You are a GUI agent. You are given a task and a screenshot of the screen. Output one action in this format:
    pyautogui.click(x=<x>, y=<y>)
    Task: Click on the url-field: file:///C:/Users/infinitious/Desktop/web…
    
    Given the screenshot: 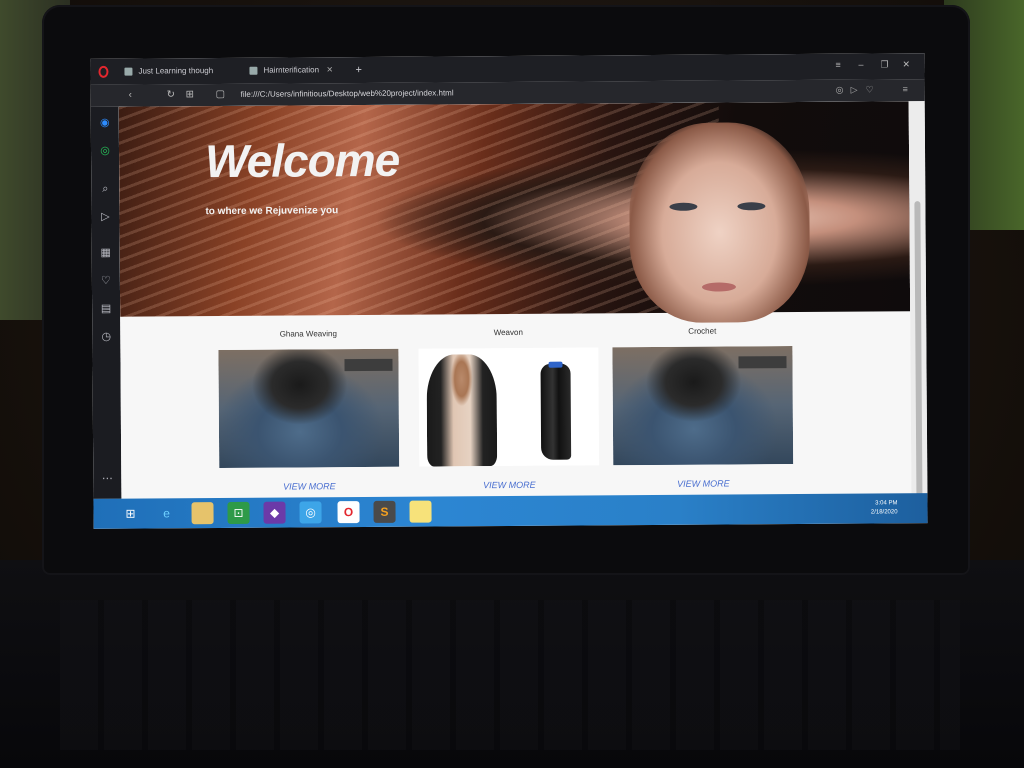 What is the action you would take?
    pyautogui.click(x=347, y=93)
    